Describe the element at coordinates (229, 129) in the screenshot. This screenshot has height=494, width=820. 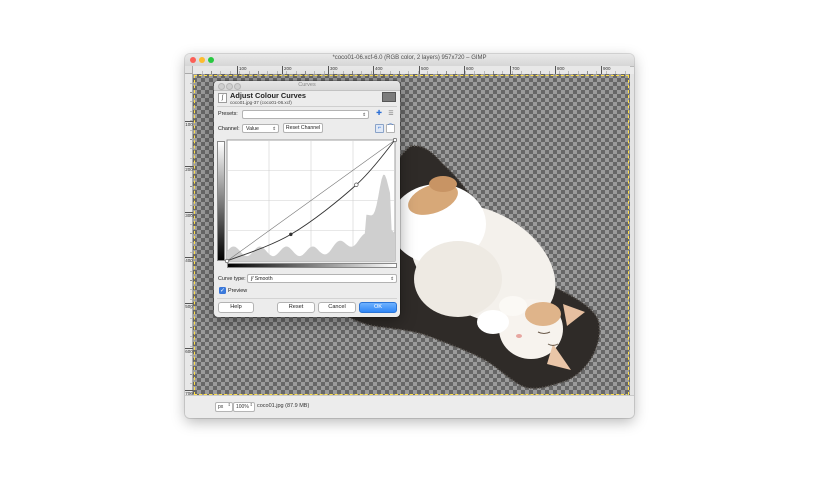
I see `channel-label: Channel:` at that location.